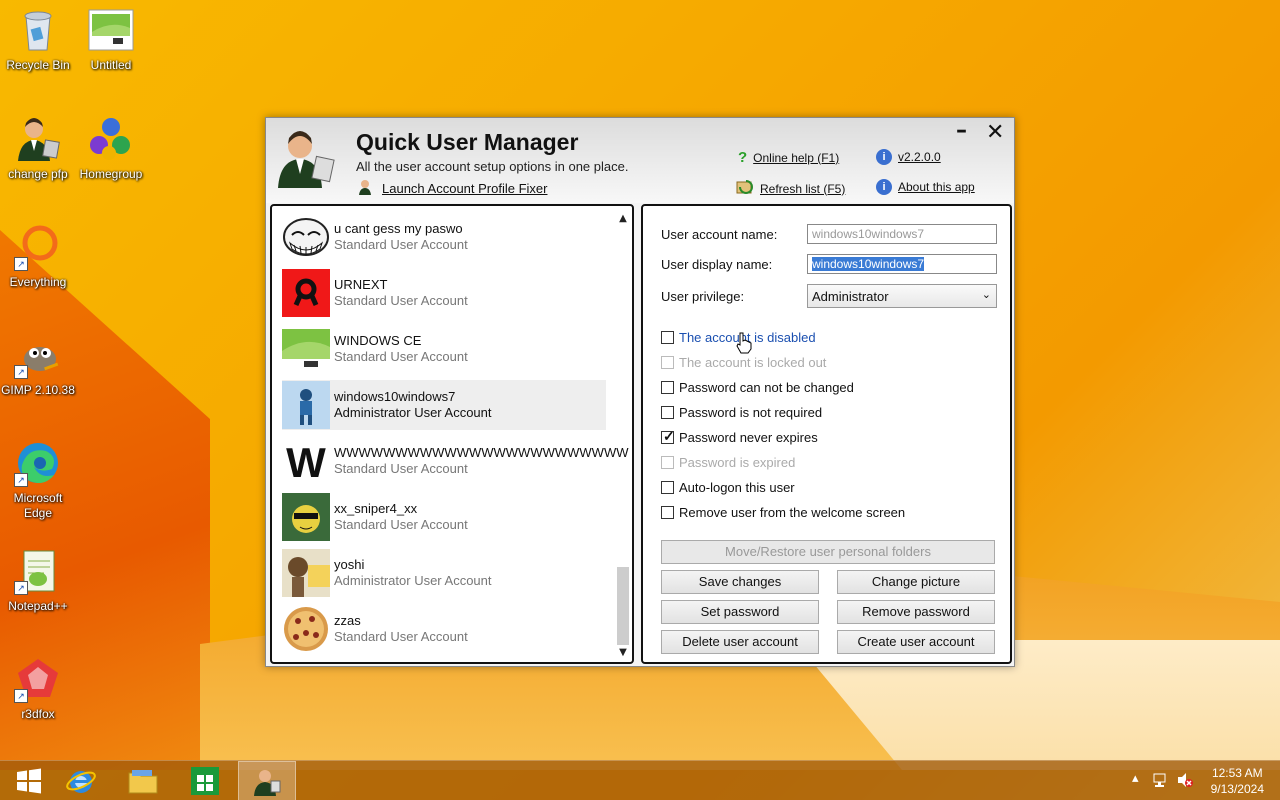 The image size is (1280, 800). Describe the element at coordinates (38, 364) in the screenshot. I see `desktop-icon-gimp: ↗ GIMP 2.10.38` at that location.